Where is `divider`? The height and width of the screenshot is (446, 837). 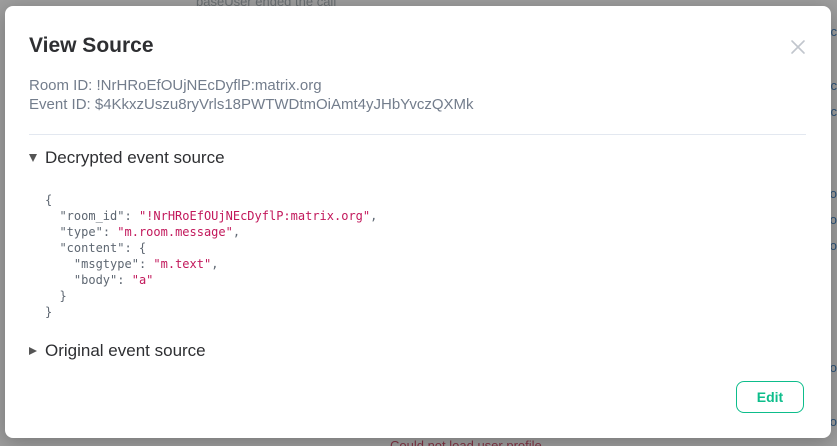 divider is located at coordinates (417, 134).